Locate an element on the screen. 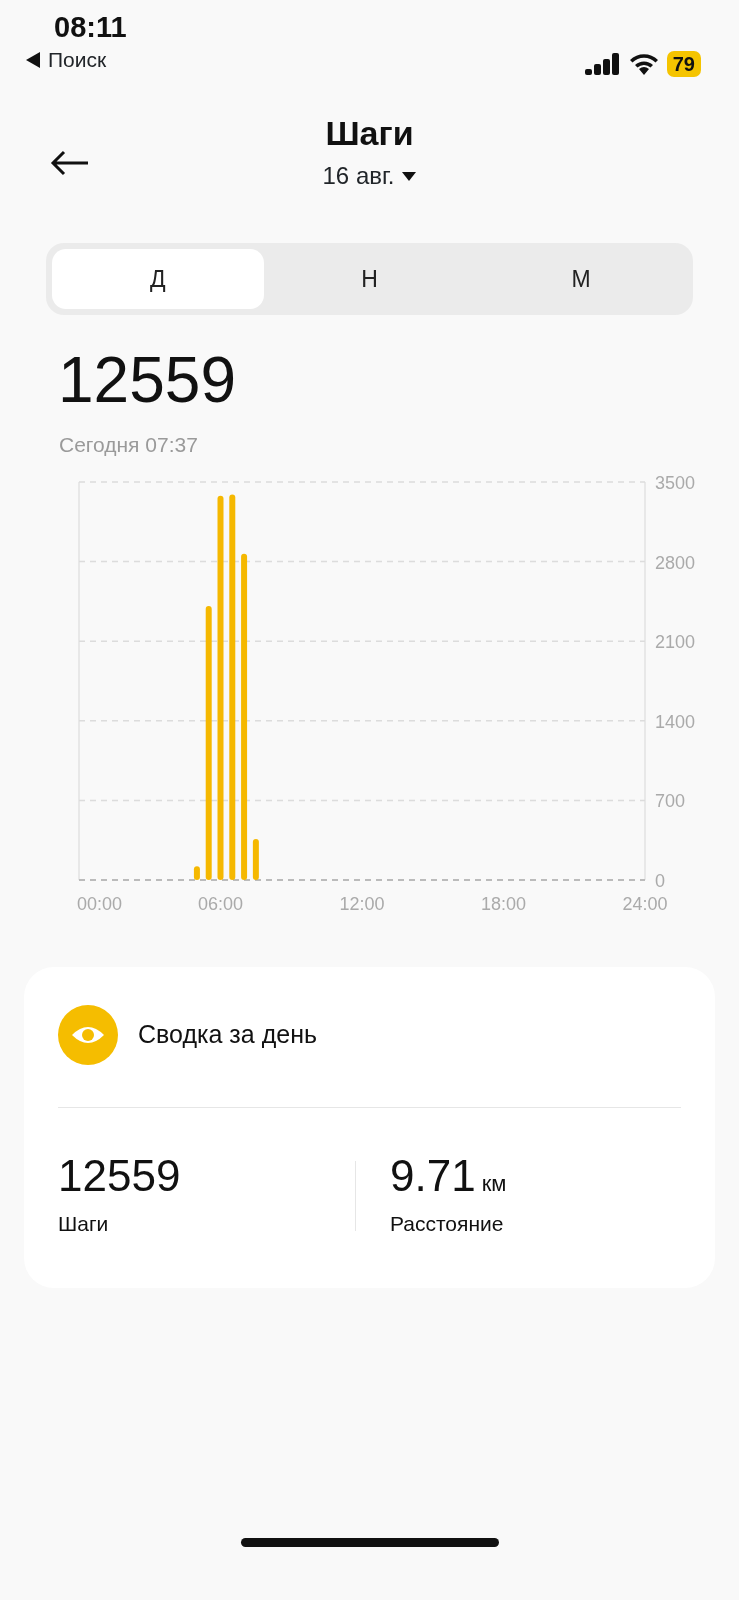 This screenshot has height=1600, width=739. step-total: 12559 is located at coordinates (147, 380).